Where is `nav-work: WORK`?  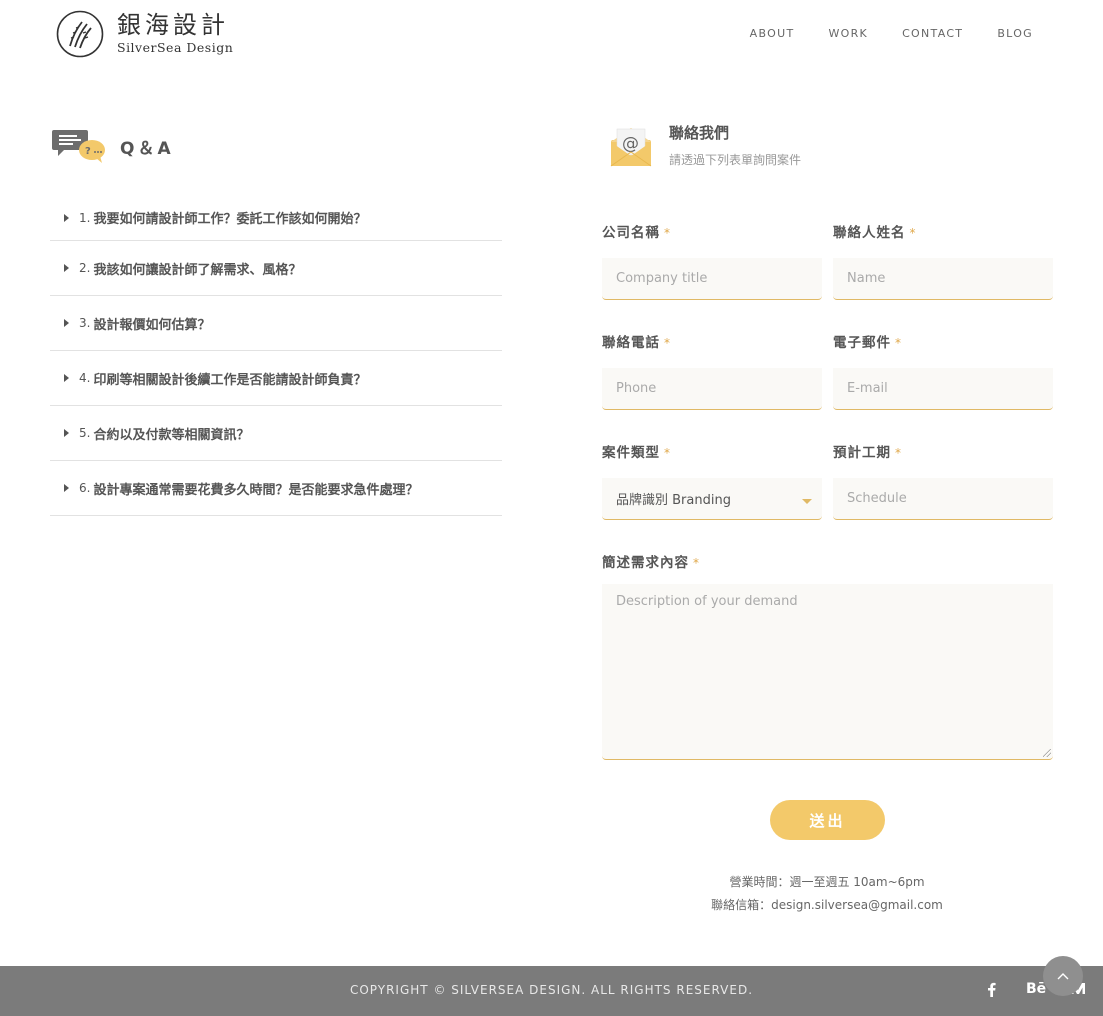
nav-work: WORK is located at coordinates (848, 34).